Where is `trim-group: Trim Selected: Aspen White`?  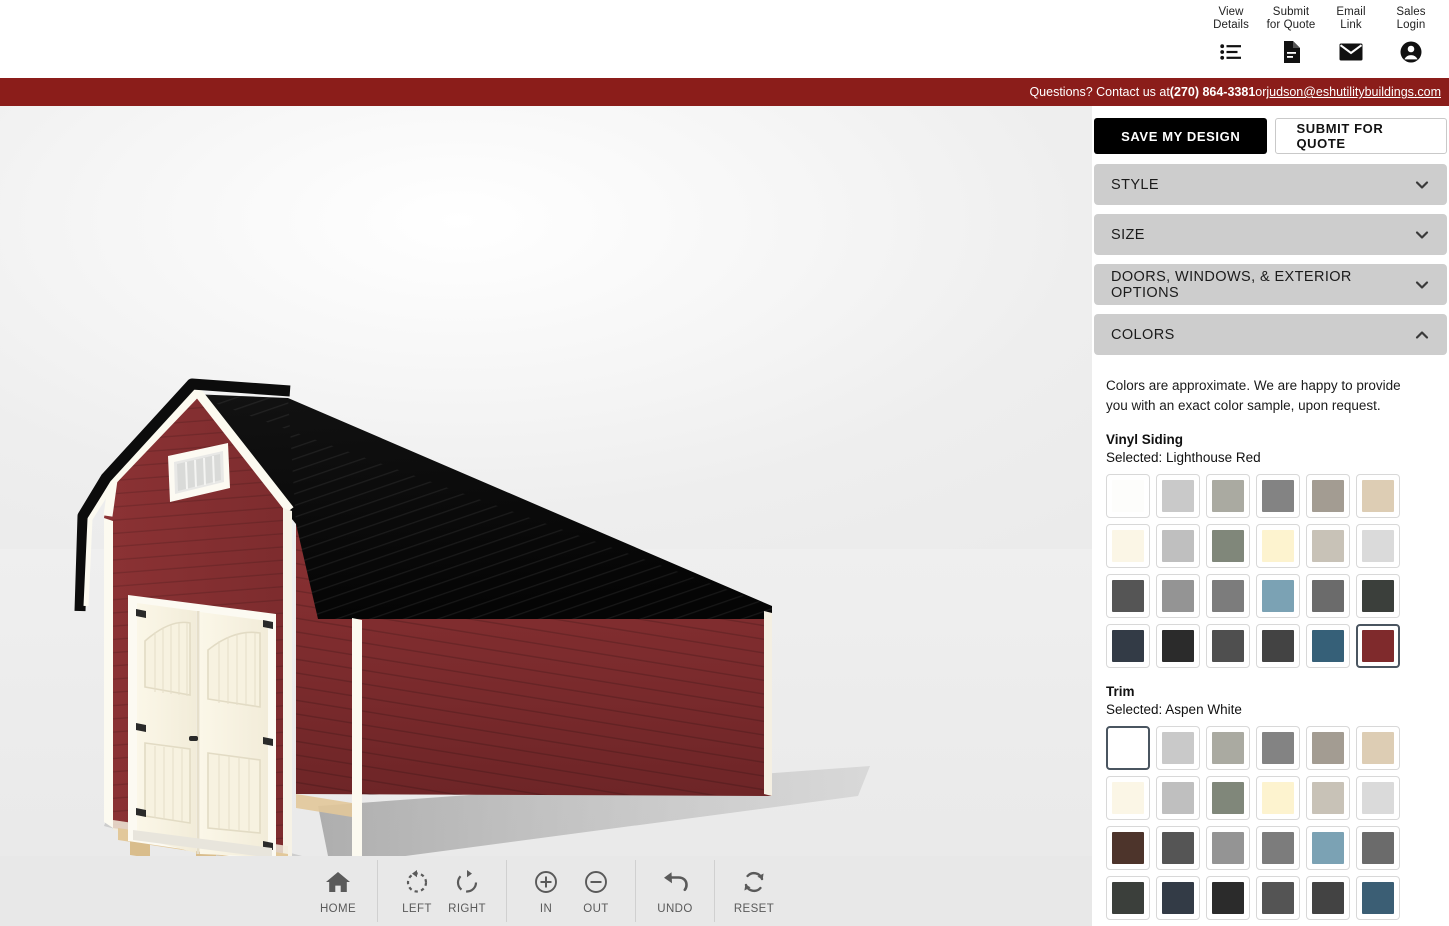 trim-group: Trim Selected: Aspen White is located at coordinates (1270, 805).